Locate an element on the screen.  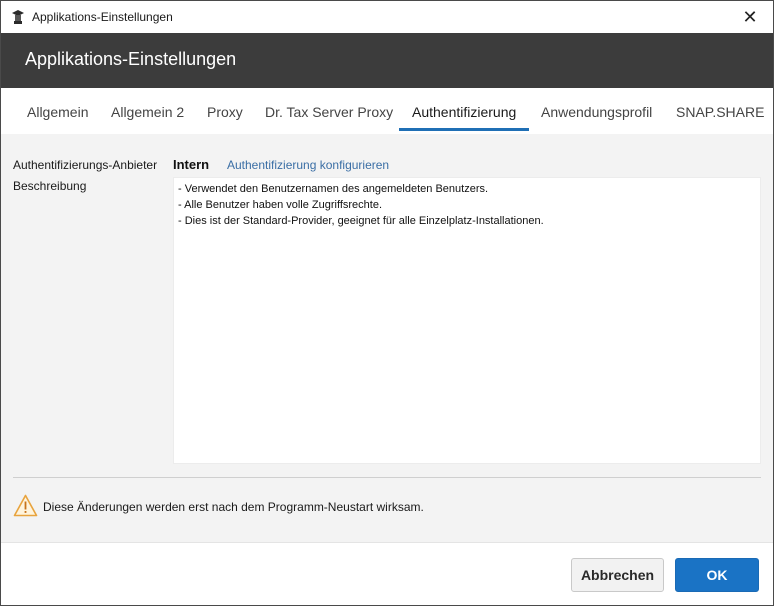
window-title: Applikations-Einstellungen is located at coordinates (102, 17).